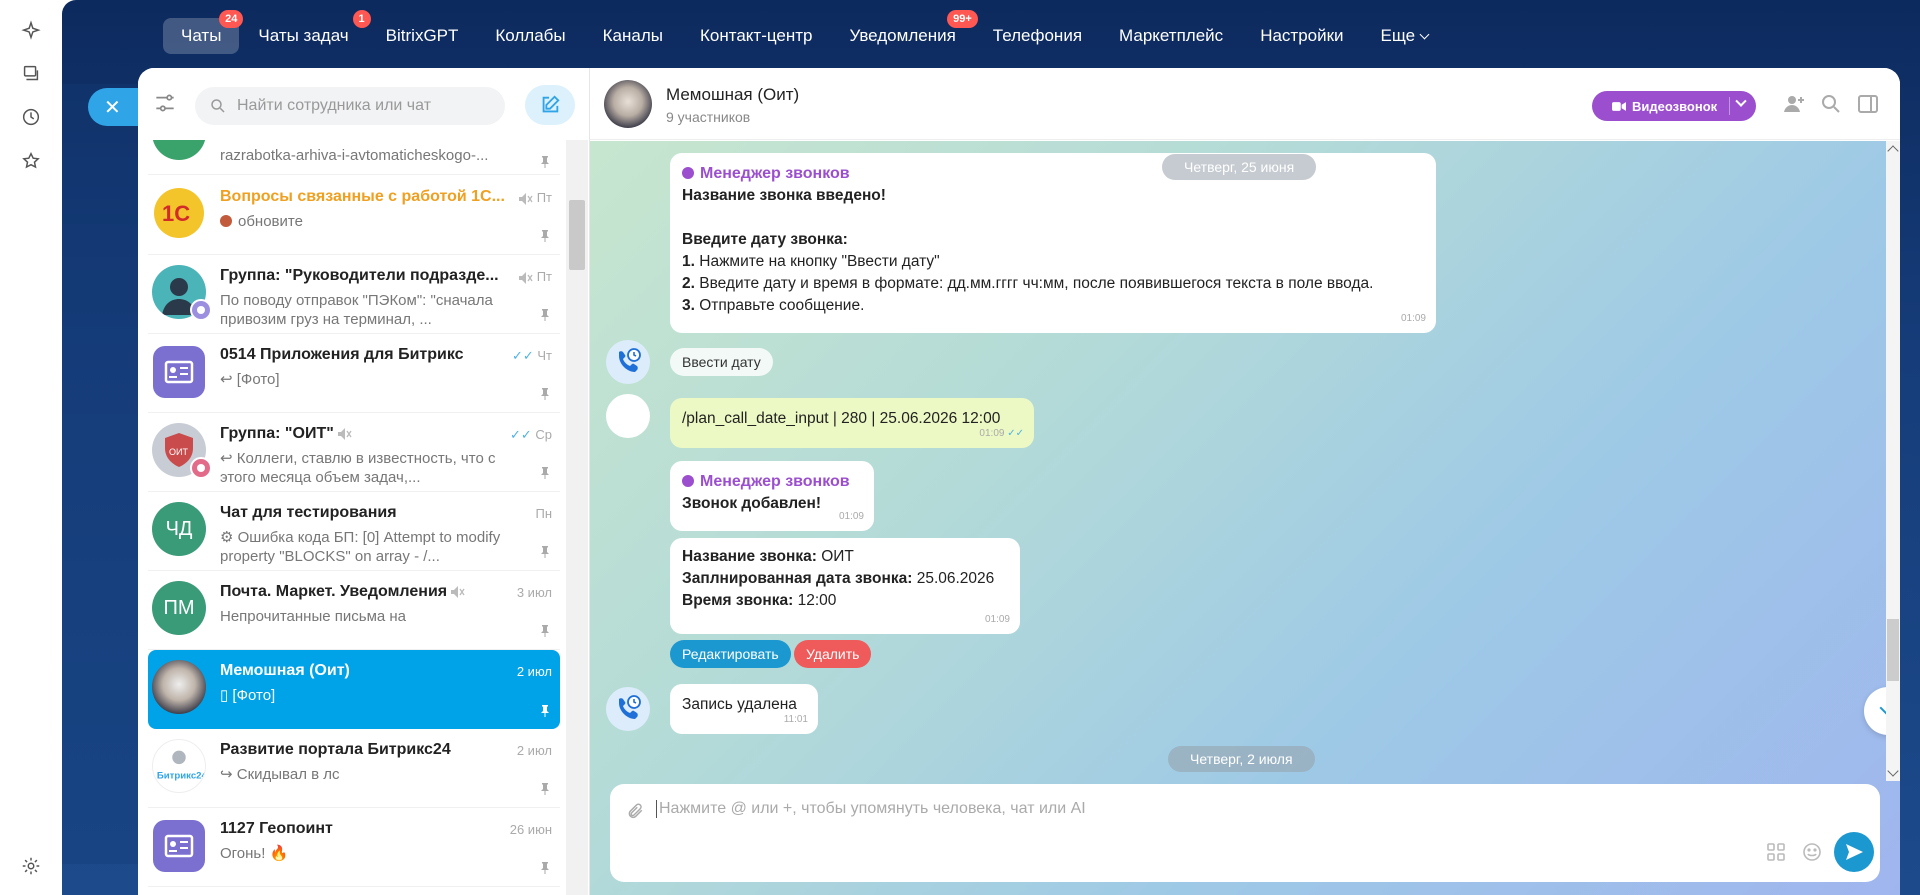  I want to click on svg-text: ОИТ, so click(178, 452).